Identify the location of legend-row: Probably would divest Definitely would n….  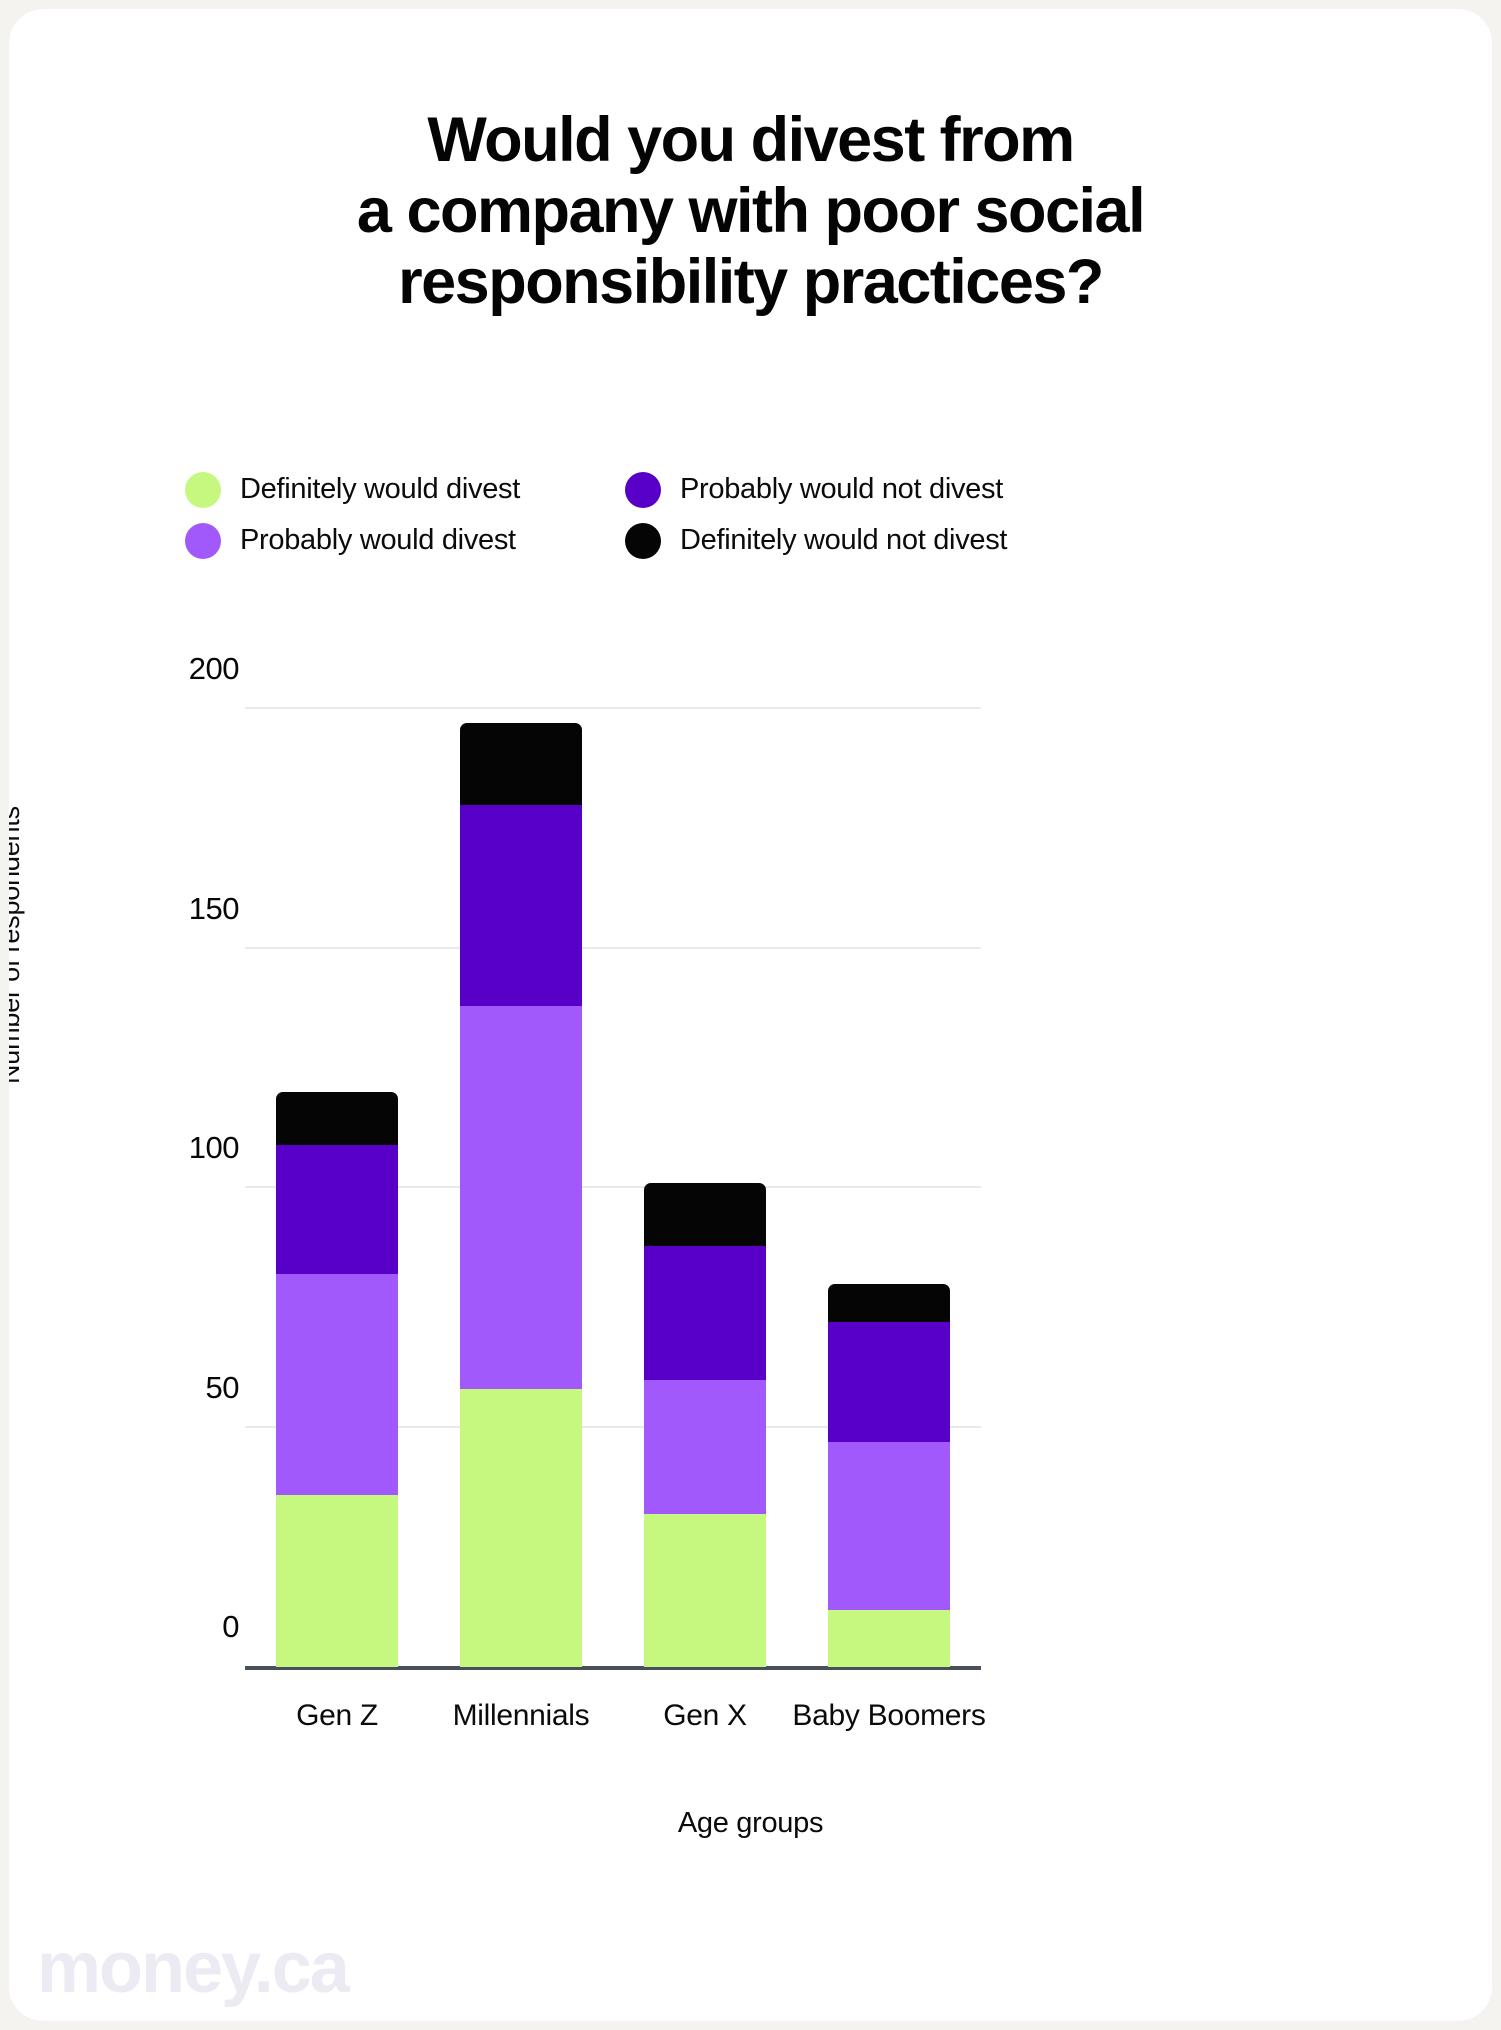
(615, 540).